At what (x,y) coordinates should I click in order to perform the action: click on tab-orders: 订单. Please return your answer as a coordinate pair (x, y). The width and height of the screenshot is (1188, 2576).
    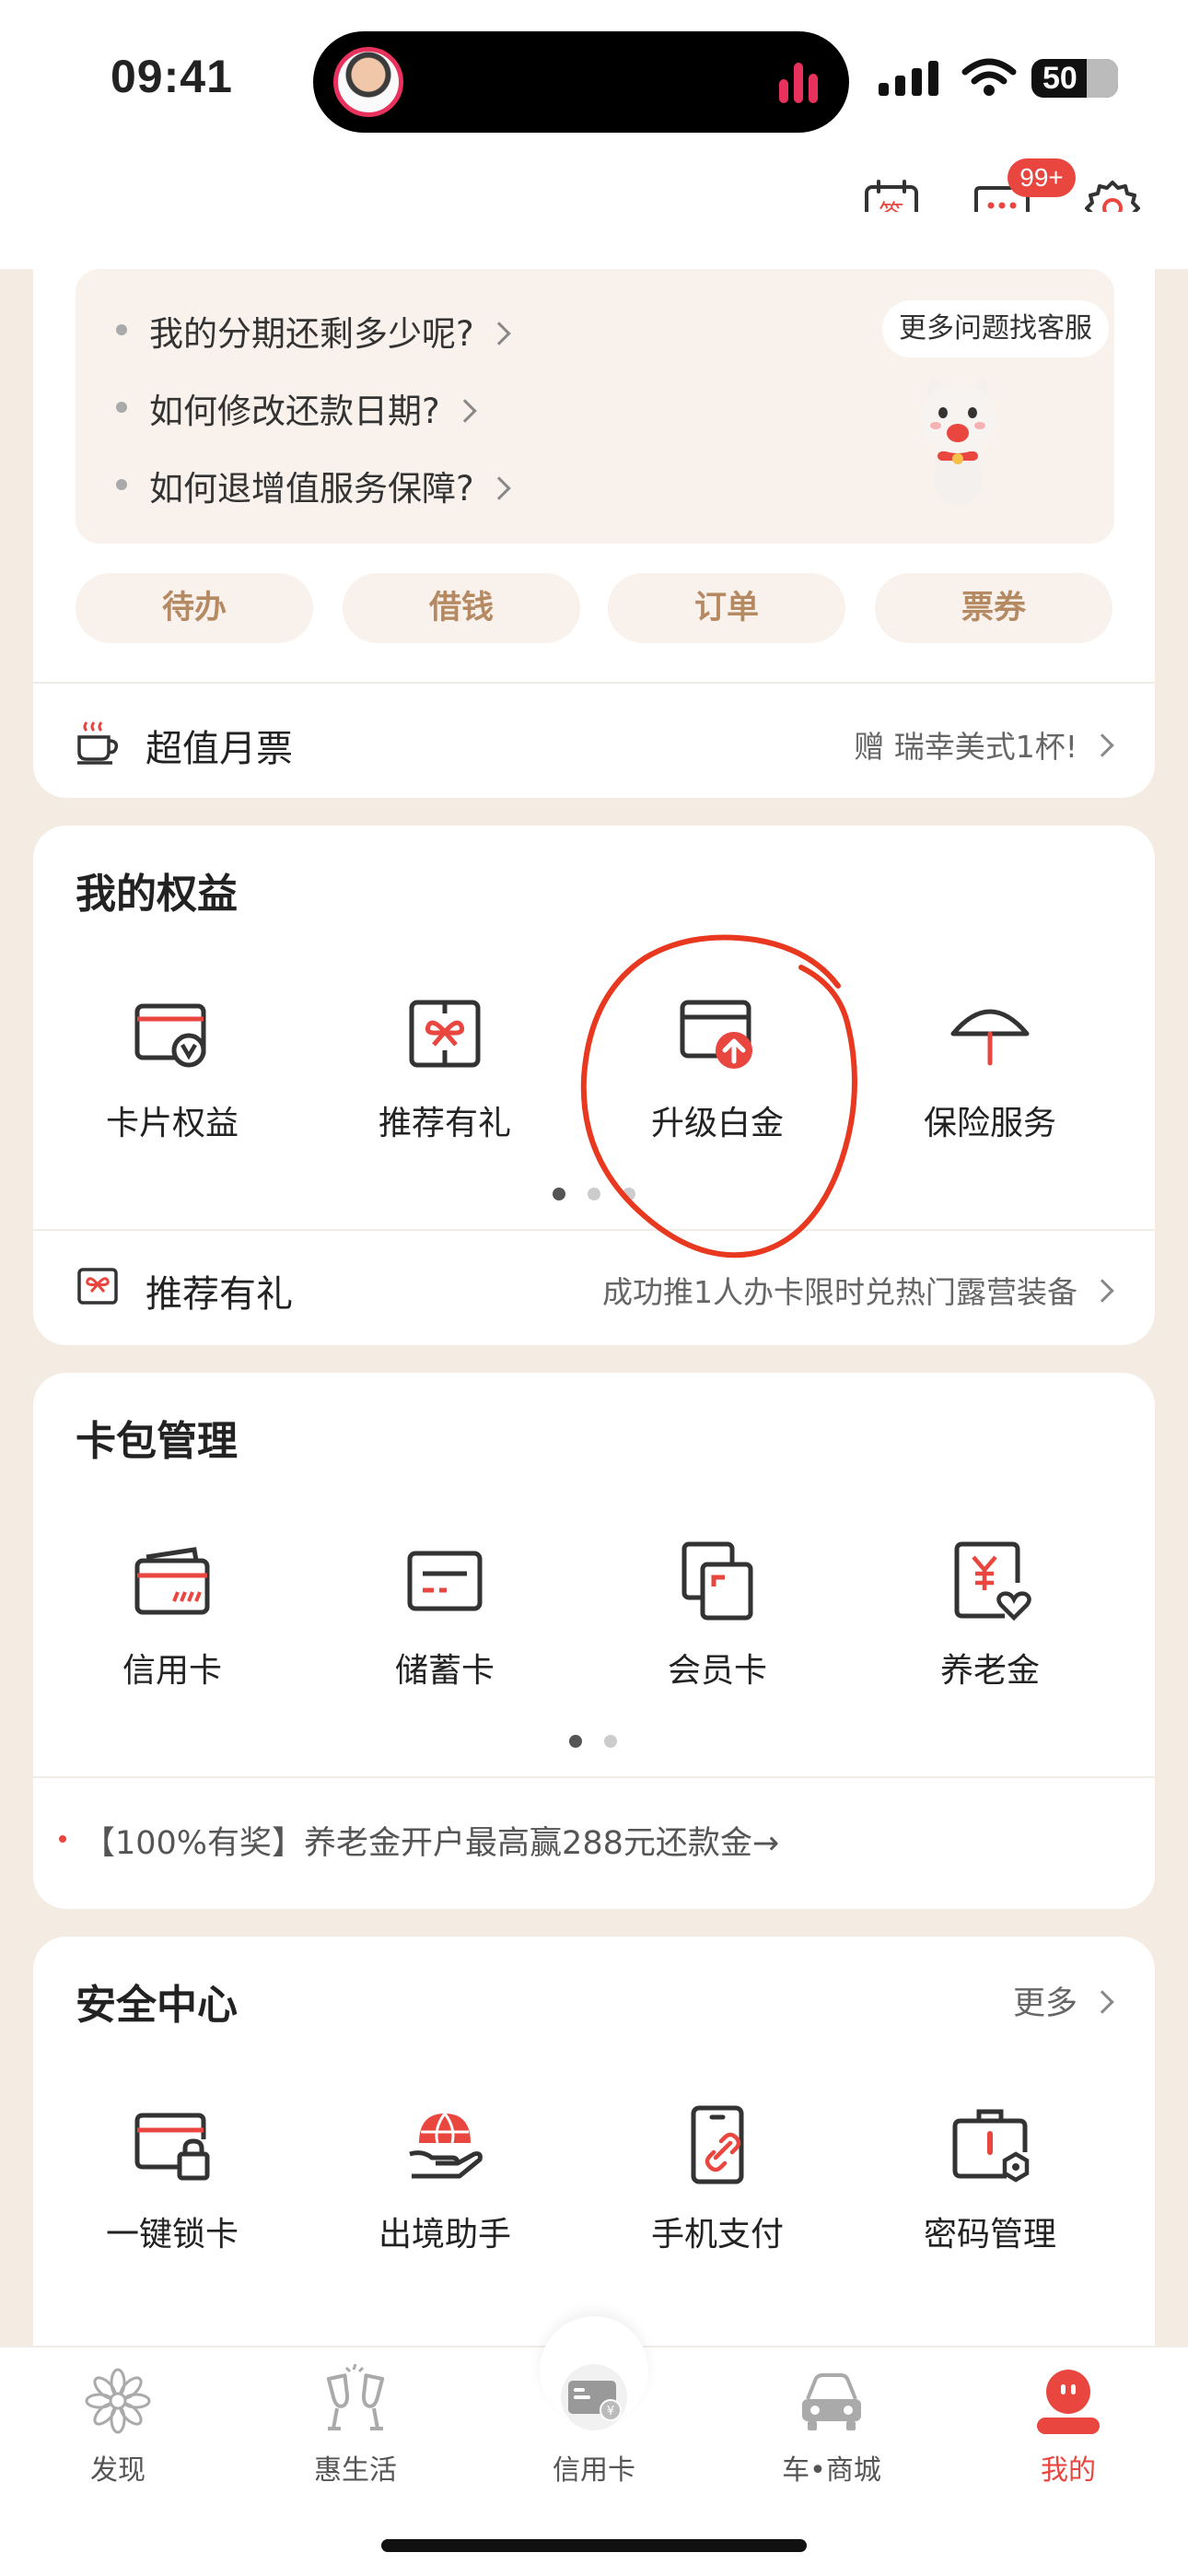
    Looking at the image, I should click on (726, 608).